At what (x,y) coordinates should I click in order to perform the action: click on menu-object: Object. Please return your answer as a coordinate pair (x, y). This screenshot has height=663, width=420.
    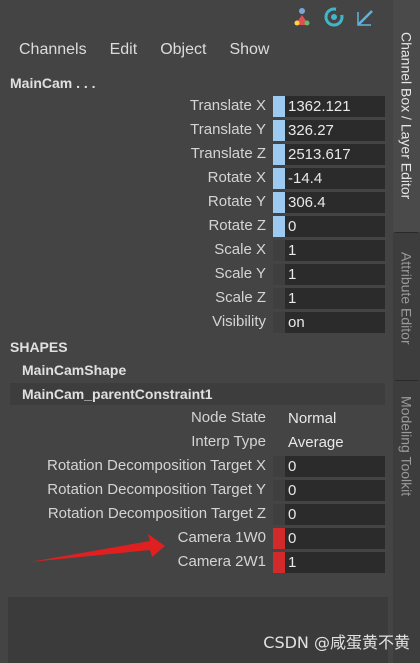
    Looking at the image, I should click on (173, 50).